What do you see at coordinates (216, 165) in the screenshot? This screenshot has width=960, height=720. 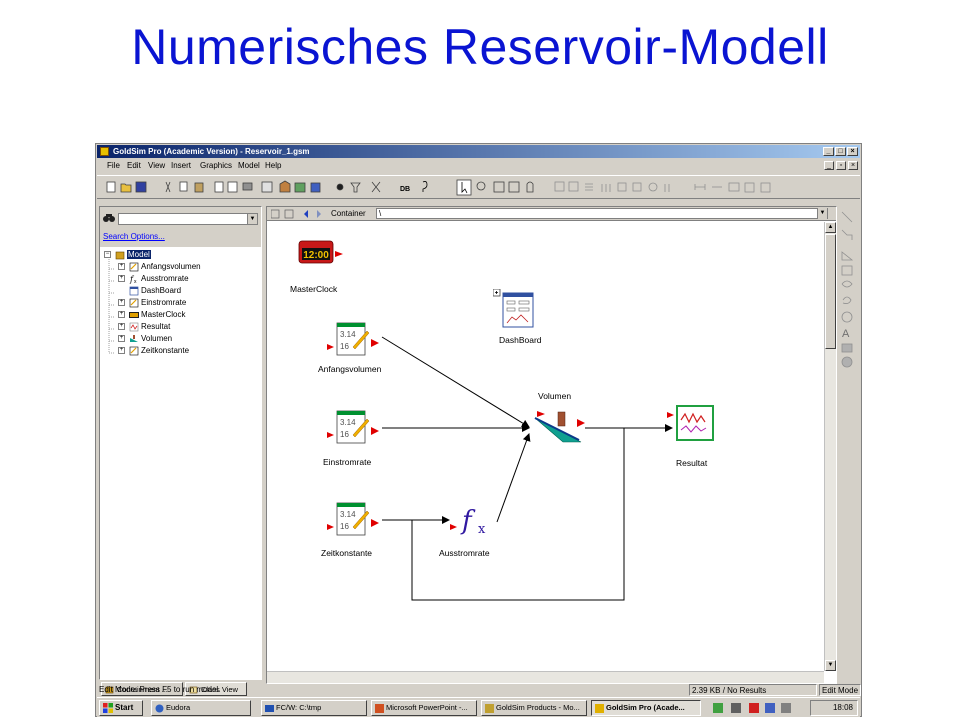 I see `menu-graphics: Graphics` at bounding box center [216, 165].